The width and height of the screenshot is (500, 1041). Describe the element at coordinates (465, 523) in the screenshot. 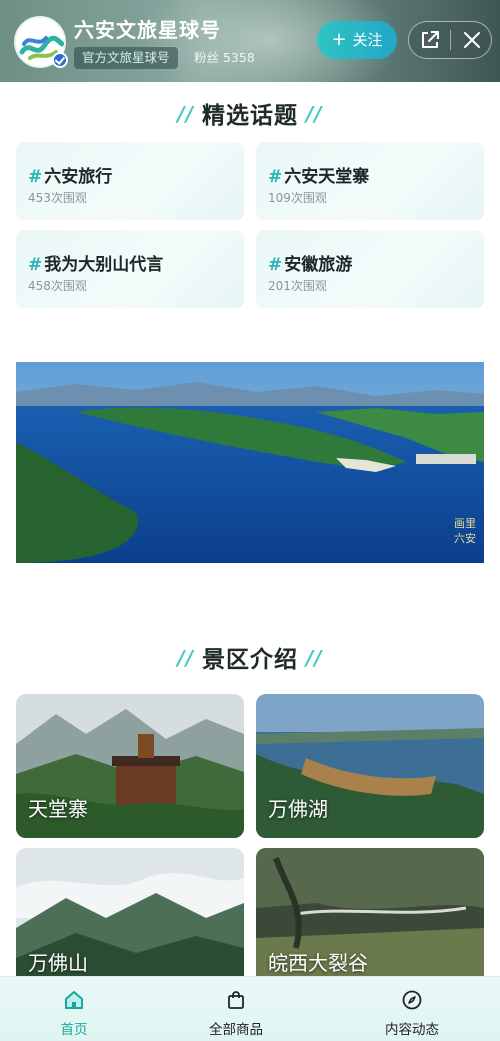

I see `banner-watermark-seal: 画里` at that location.